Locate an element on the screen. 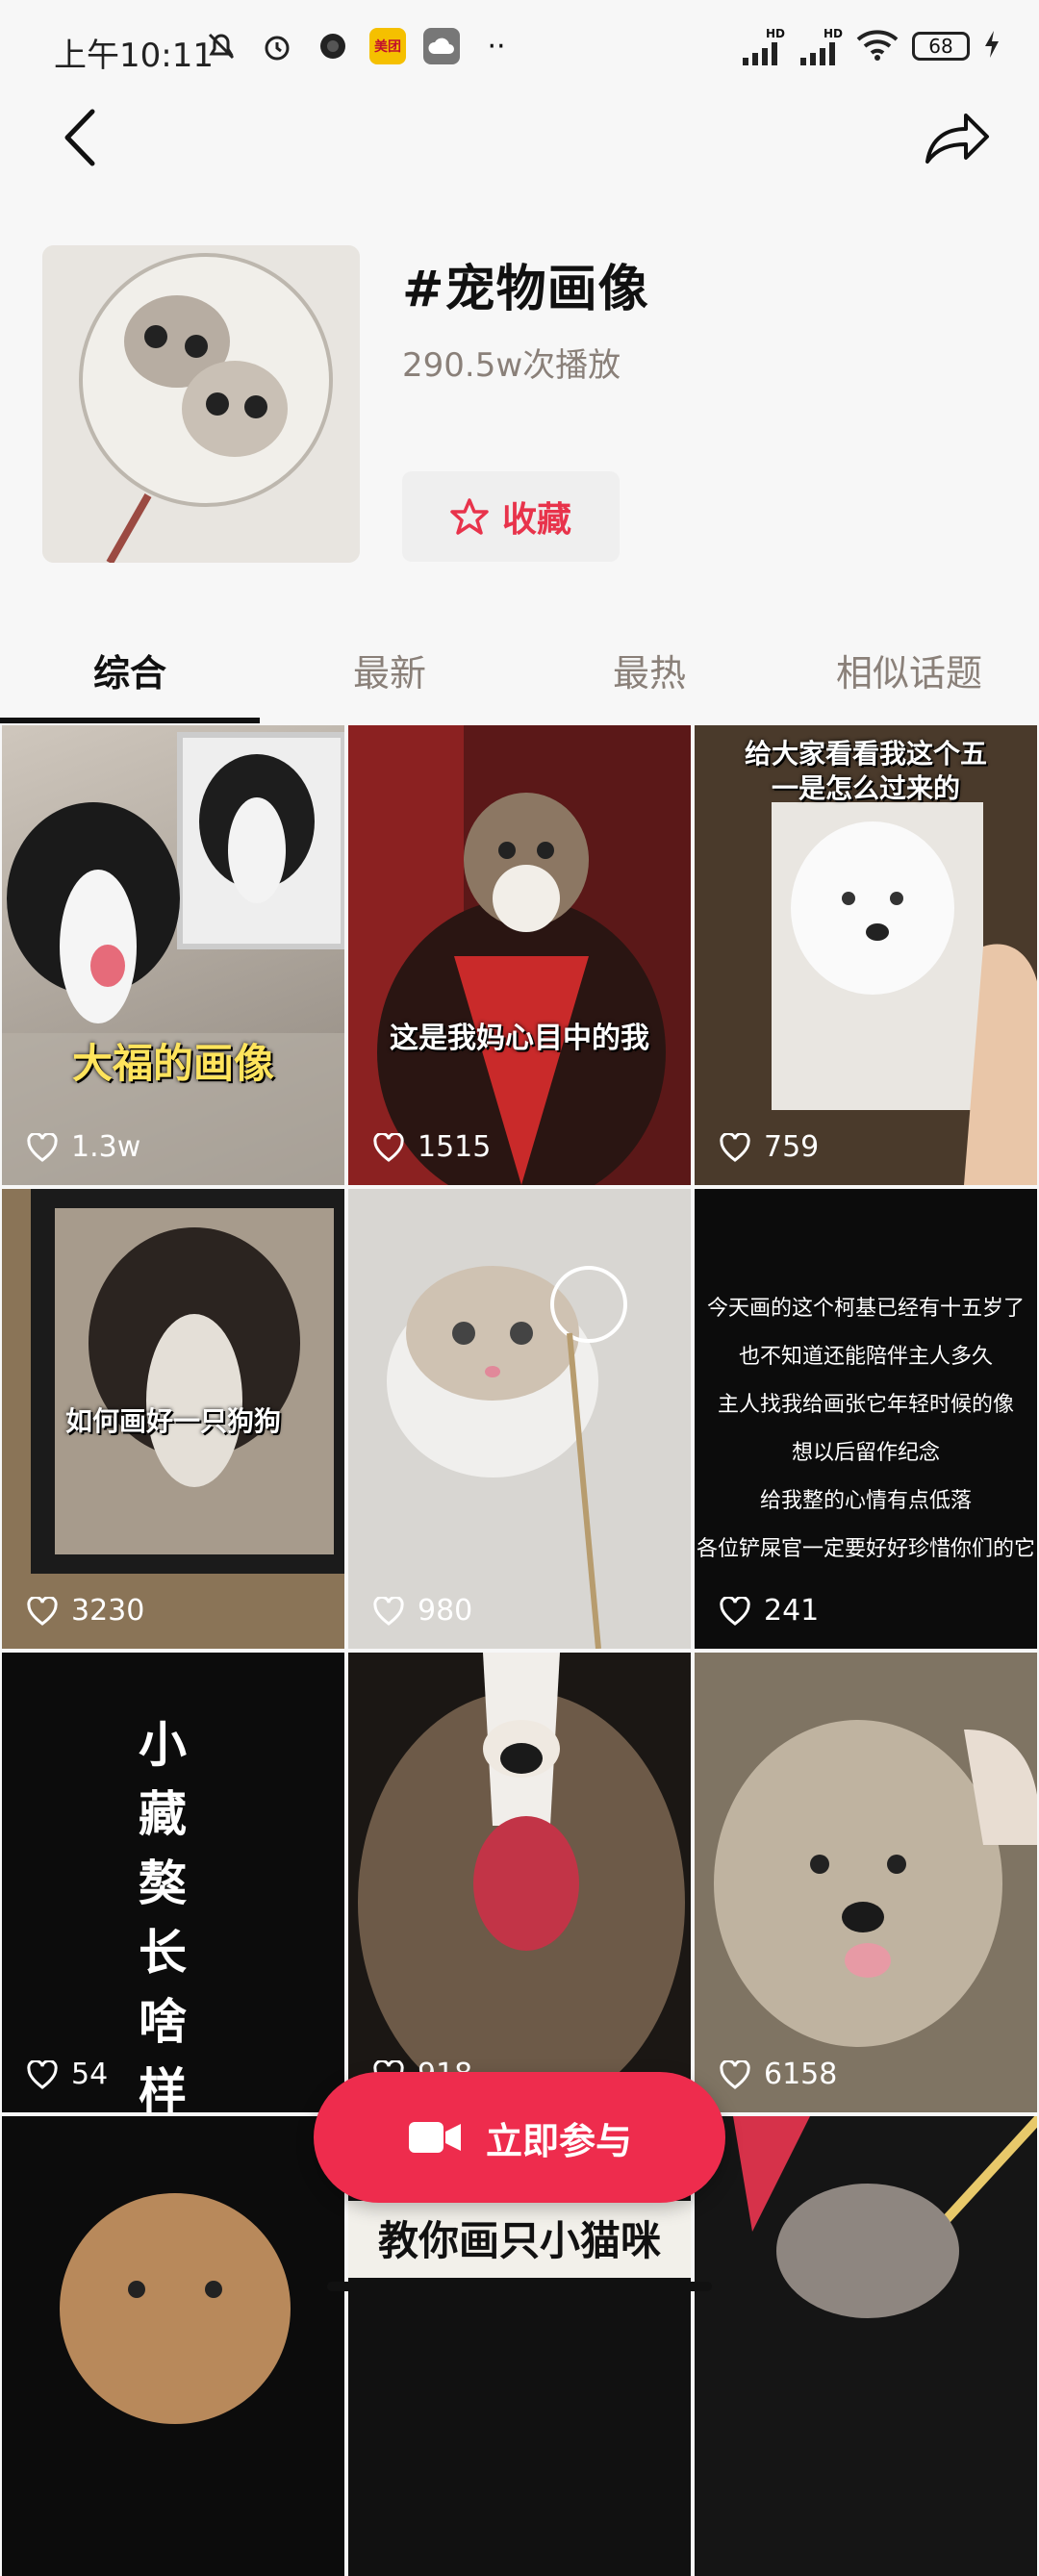 Image resolution: width=1039 pixels, height=2576 pixels. video-caption: 这是我妈心目中的我 is located at coordinates (519, 1038).